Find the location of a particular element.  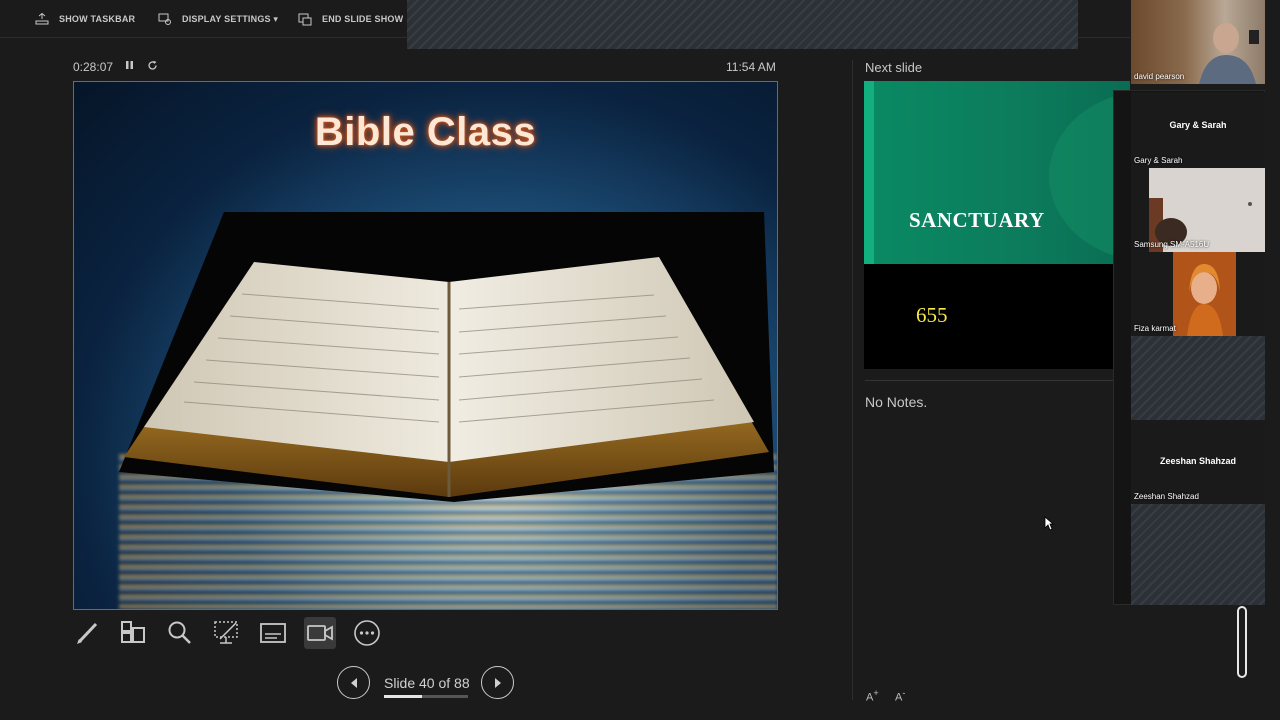

next-slide-preview: SANCTUARY 655 is located at coordinates (997, 225).